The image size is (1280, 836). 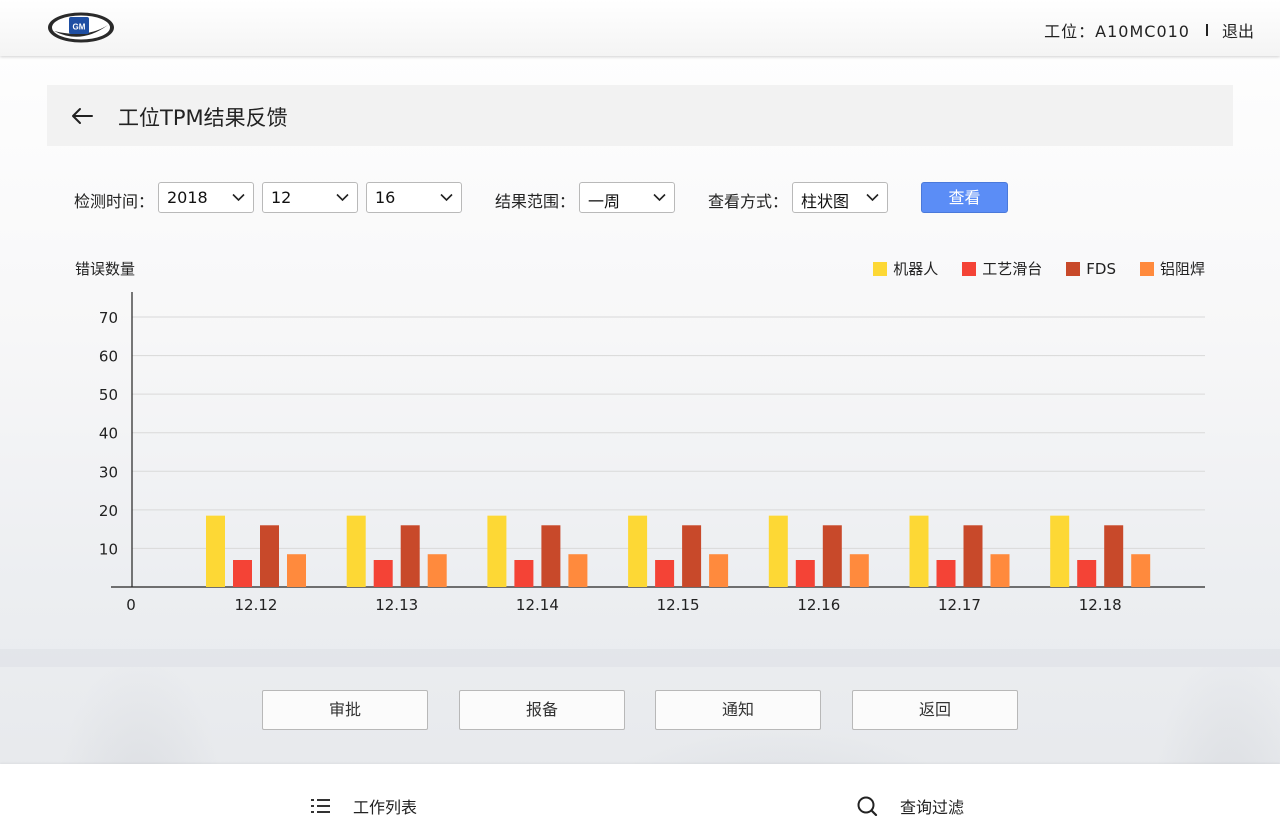 I want to click on legend-item: 机器人, so click(x=905, y=268).